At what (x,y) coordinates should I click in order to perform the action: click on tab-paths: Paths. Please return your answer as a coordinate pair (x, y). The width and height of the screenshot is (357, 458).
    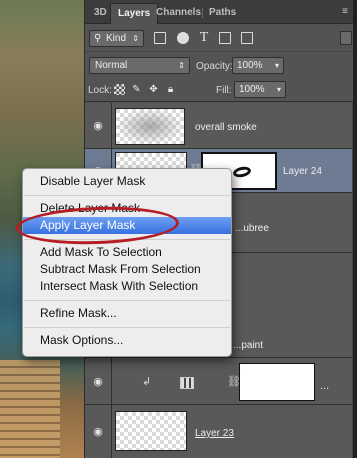
    Looking at the image, I should click on (222, 13).